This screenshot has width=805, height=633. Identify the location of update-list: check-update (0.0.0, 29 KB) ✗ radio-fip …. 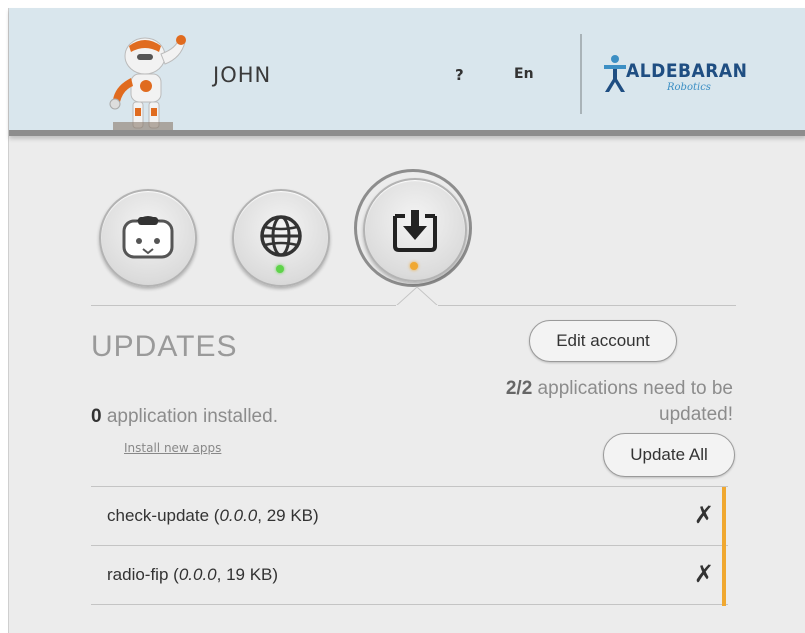
(409, 545).